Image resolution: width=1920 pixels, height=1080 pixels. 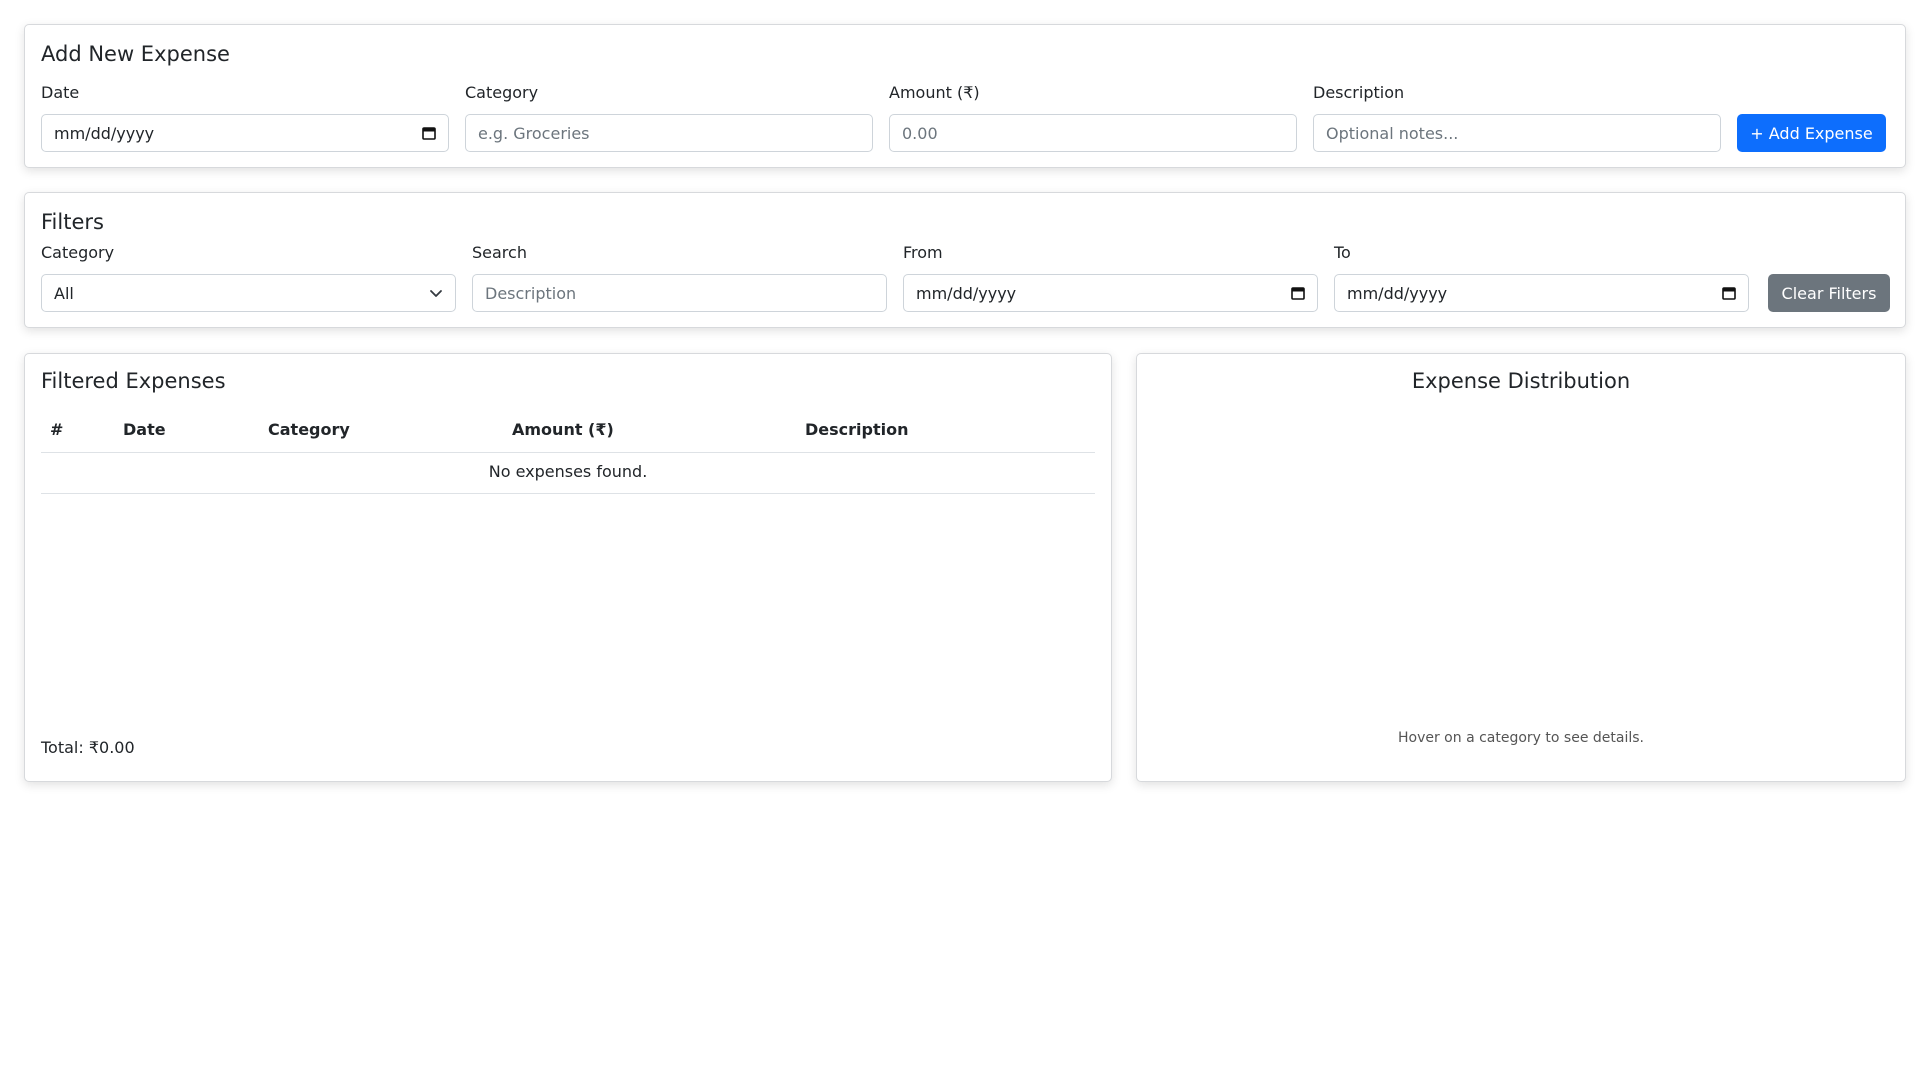 What do you see at coordinates (1342, 252) in the screenshot?
I see `to-label: To` at bounding box center [1342, 252].